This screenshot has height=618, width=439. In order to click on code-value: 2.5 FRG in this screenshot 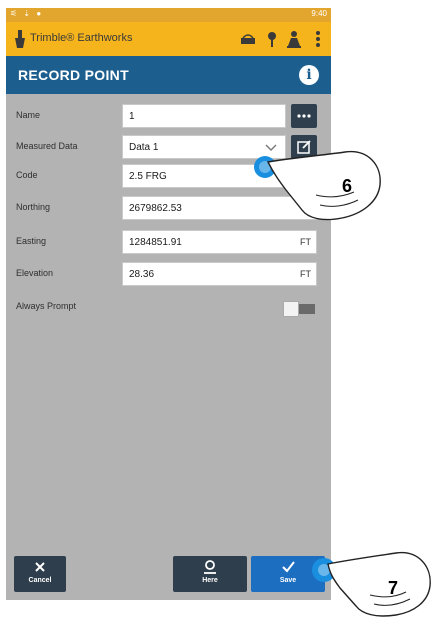, I will do `click(148, 176)`.